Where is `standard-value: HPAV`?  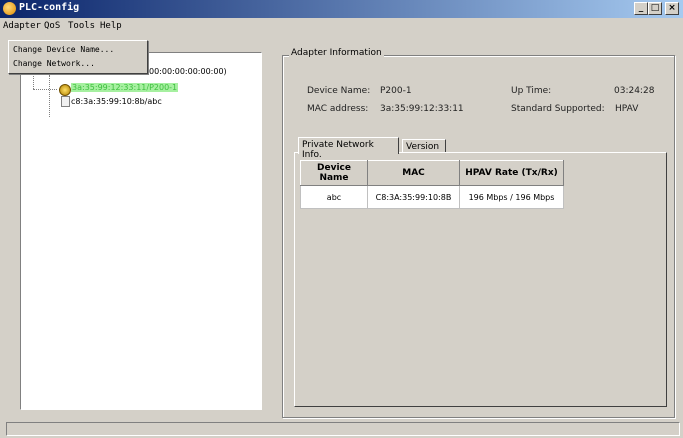
standard-value: HPAV is located at coordinates (627, 109).